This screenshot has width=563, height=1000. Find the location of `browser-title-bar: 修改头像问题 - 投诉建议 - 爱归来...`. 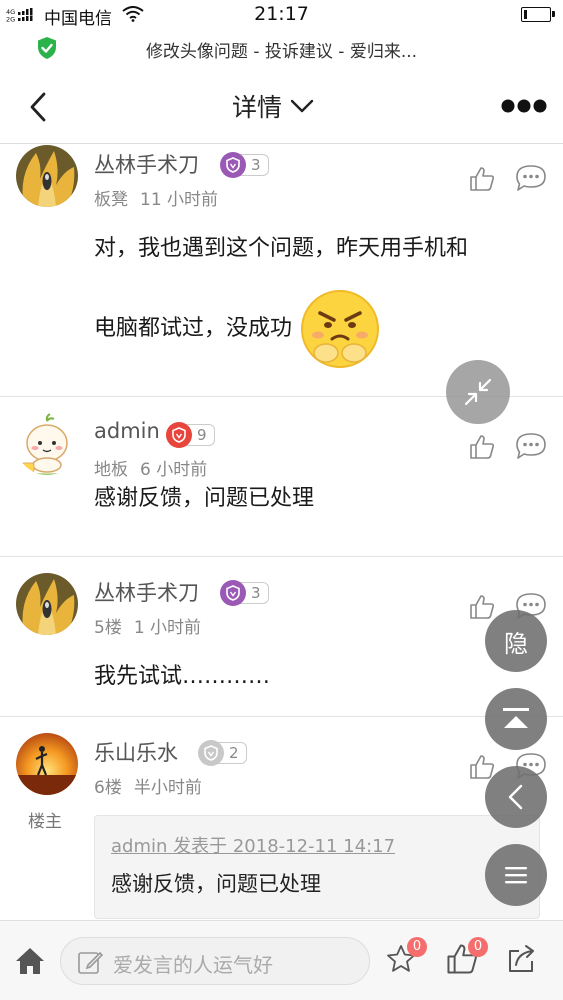

browser-title-bar: 修改头像问题 - 投诉建议 - 爱归来... is located at coordinates (281, 49).